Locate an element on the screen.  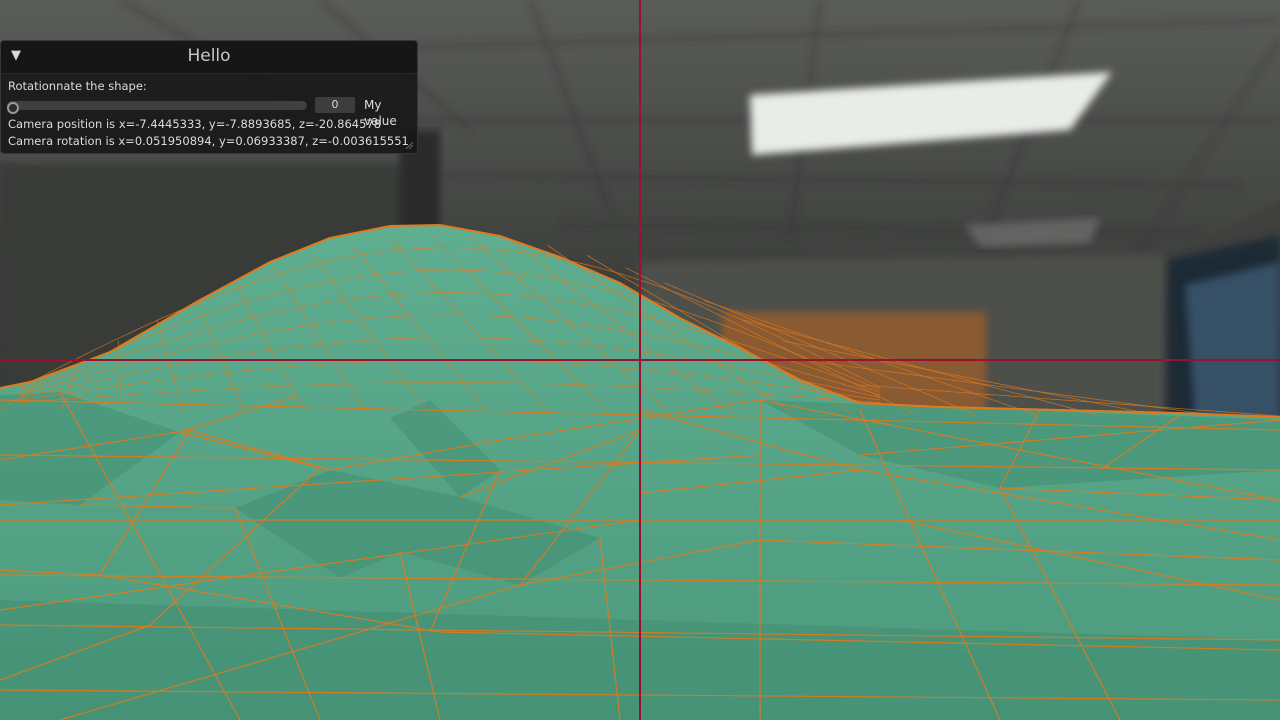
window-title: Hello is located at coordinates (209, 56).